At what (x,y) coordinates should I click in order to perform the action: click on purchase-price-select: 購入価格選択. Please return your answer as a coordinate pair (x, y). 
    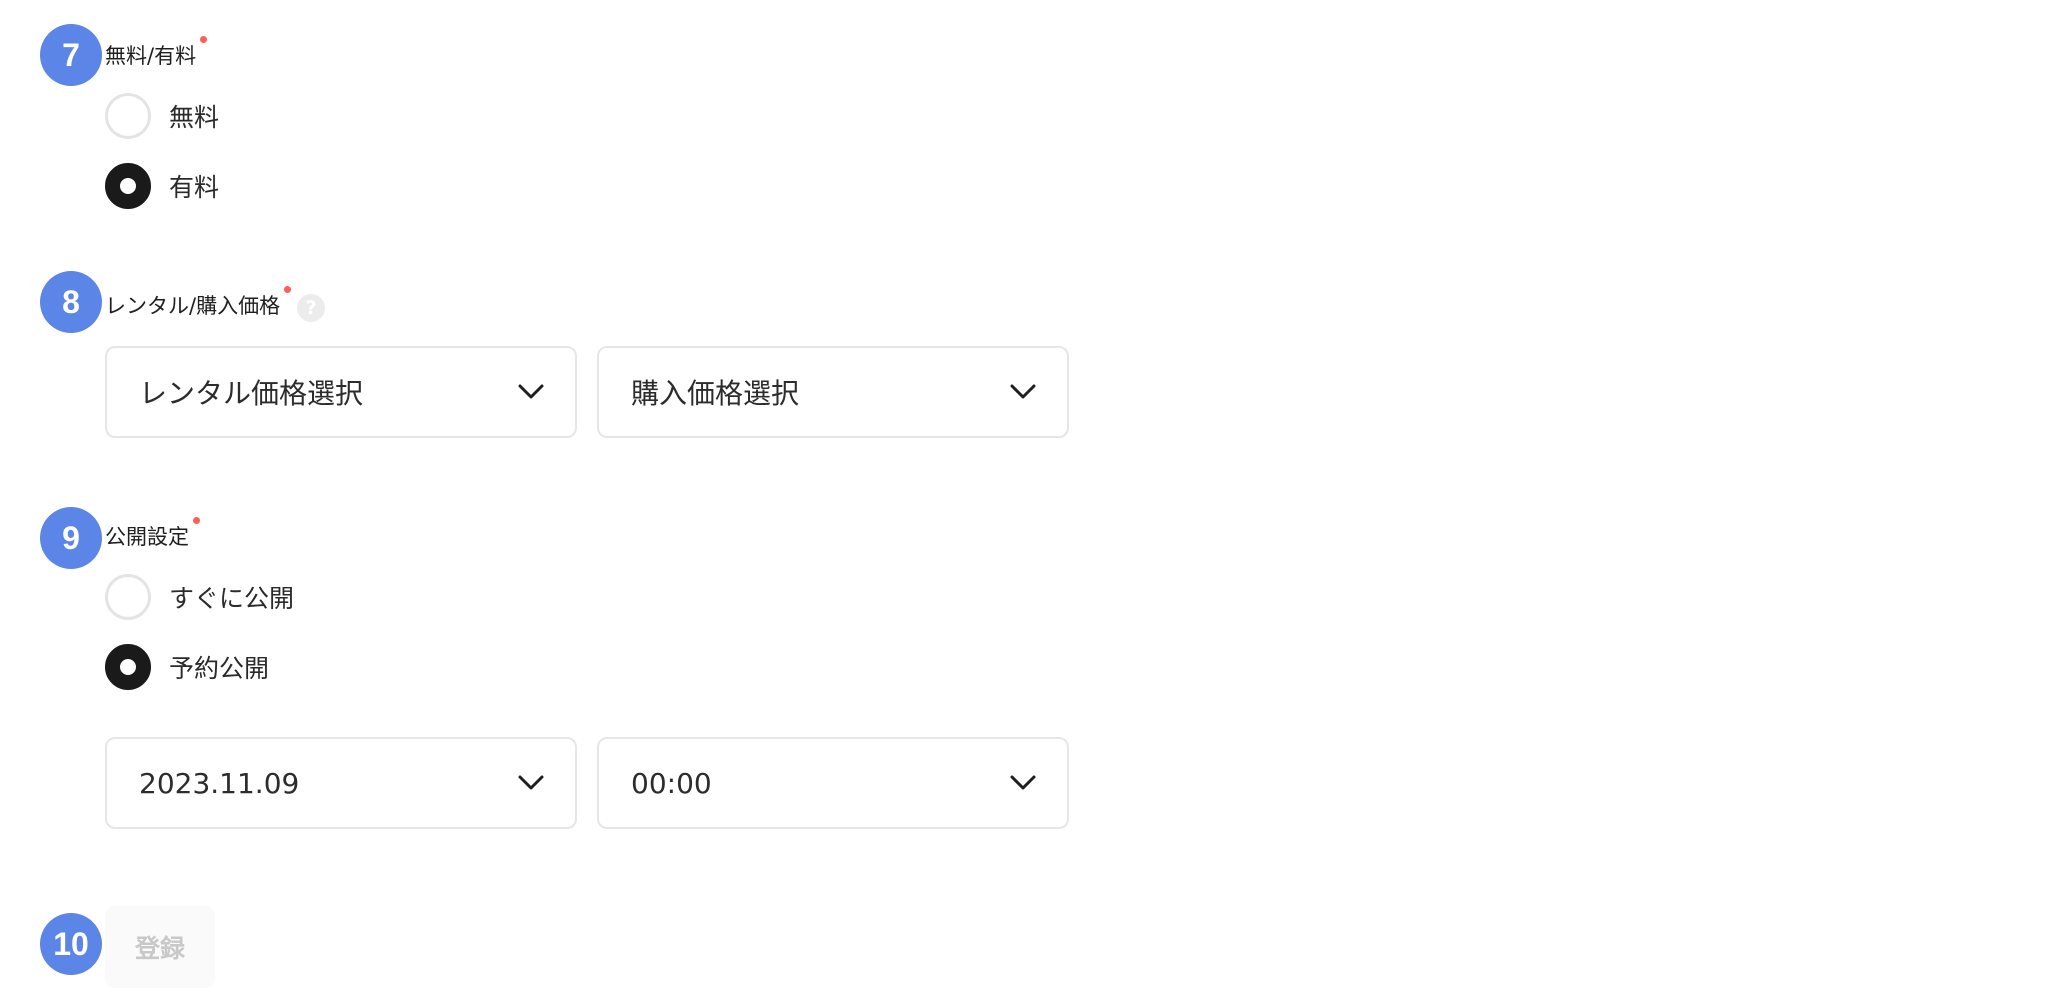
    Looking at the image, I should click on (833, 392).